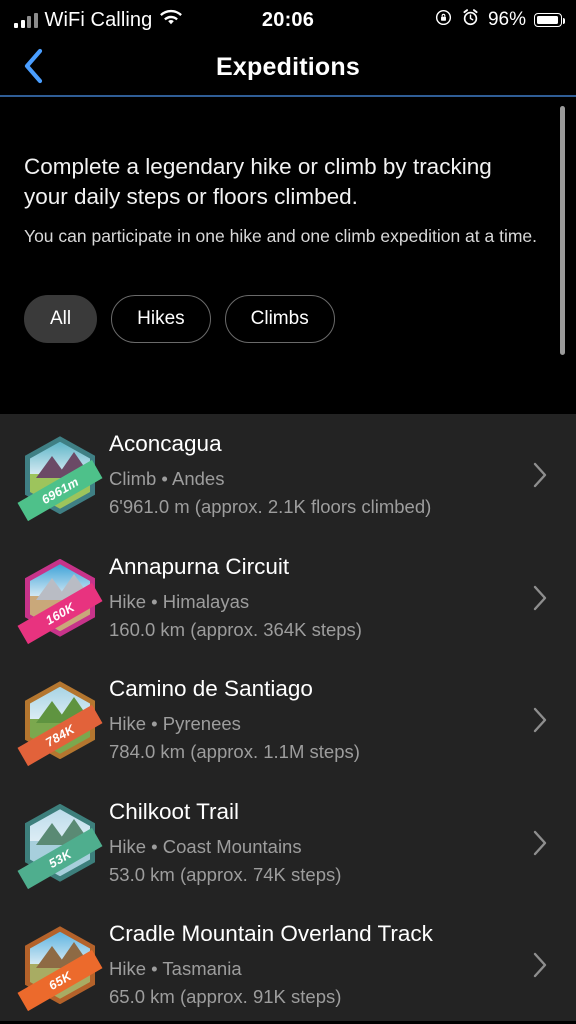 Image resolution: width=576 pixels, height=1024 pixels. Describe the element at coordinates (167, 479) in the screenshot. I see `expedition-meta: Climb • Andes` at that location.